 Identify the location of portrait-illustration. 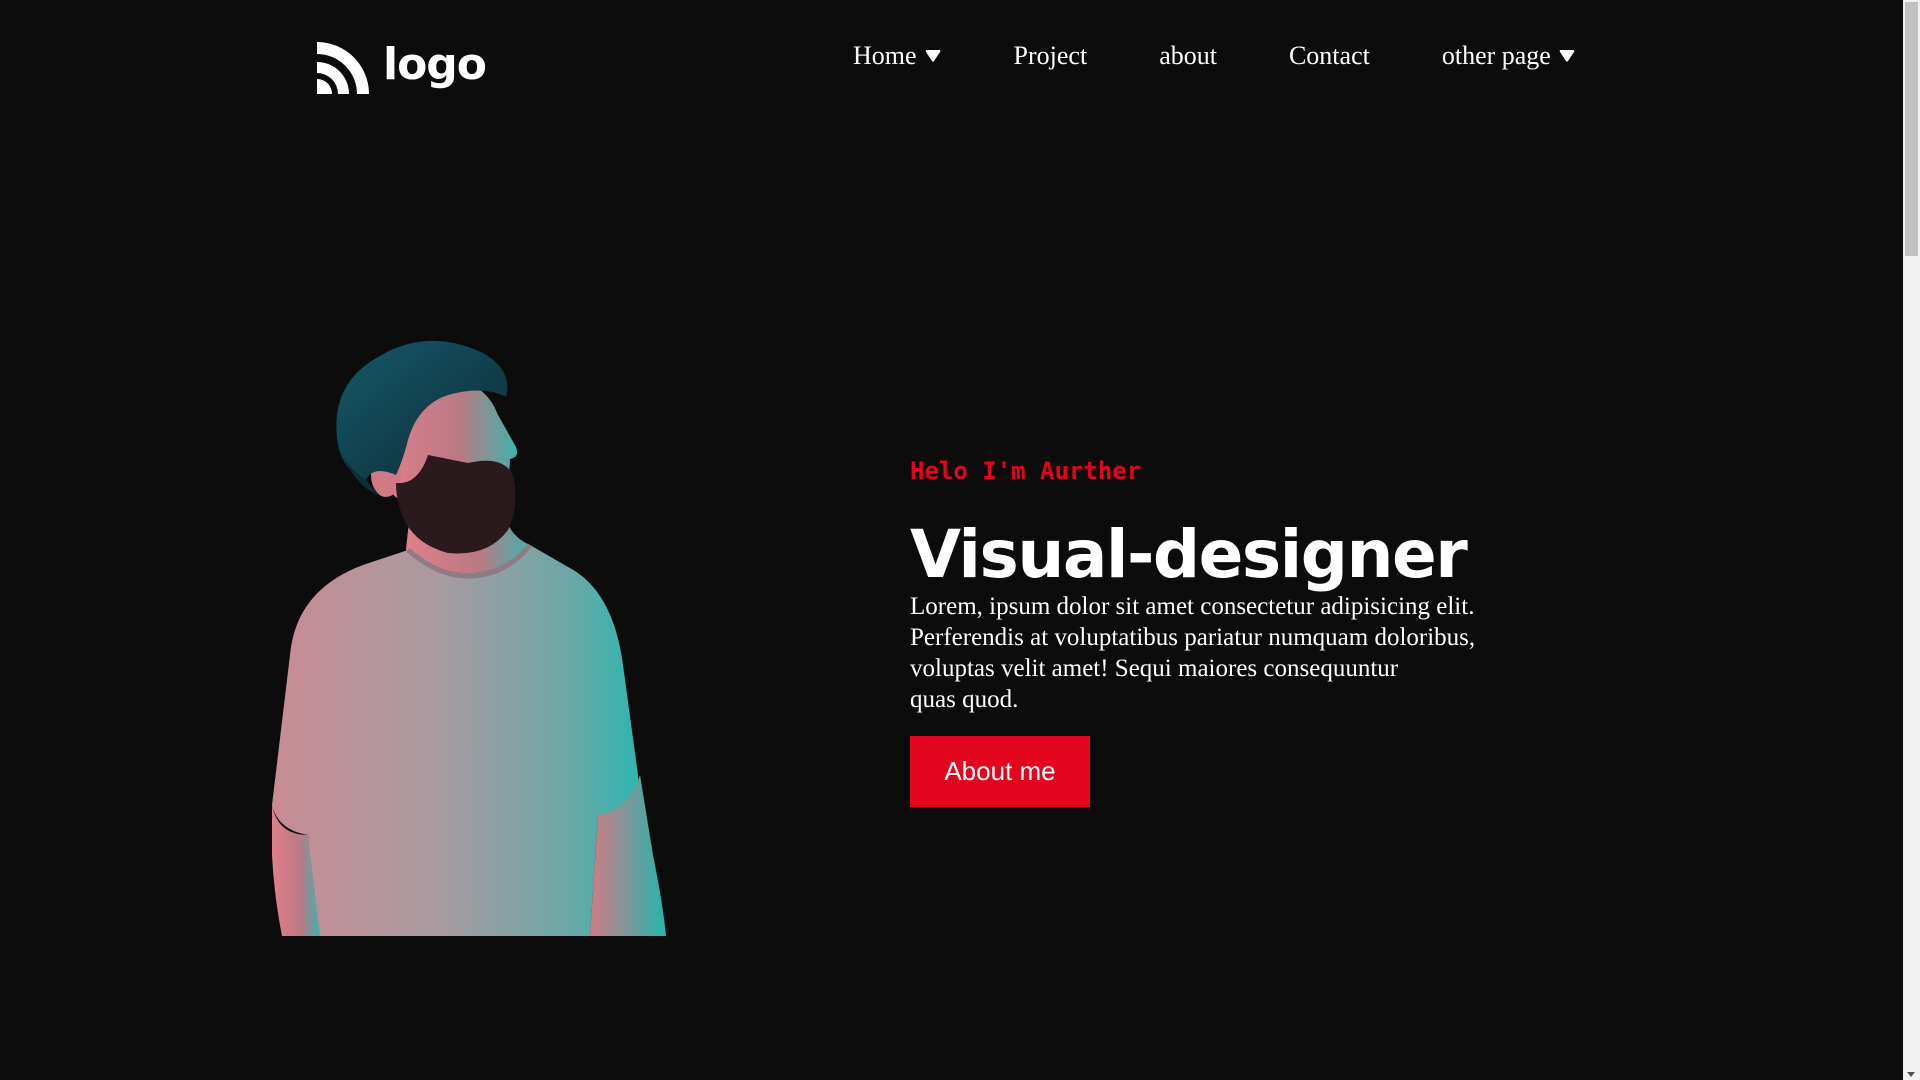
(469, 638).